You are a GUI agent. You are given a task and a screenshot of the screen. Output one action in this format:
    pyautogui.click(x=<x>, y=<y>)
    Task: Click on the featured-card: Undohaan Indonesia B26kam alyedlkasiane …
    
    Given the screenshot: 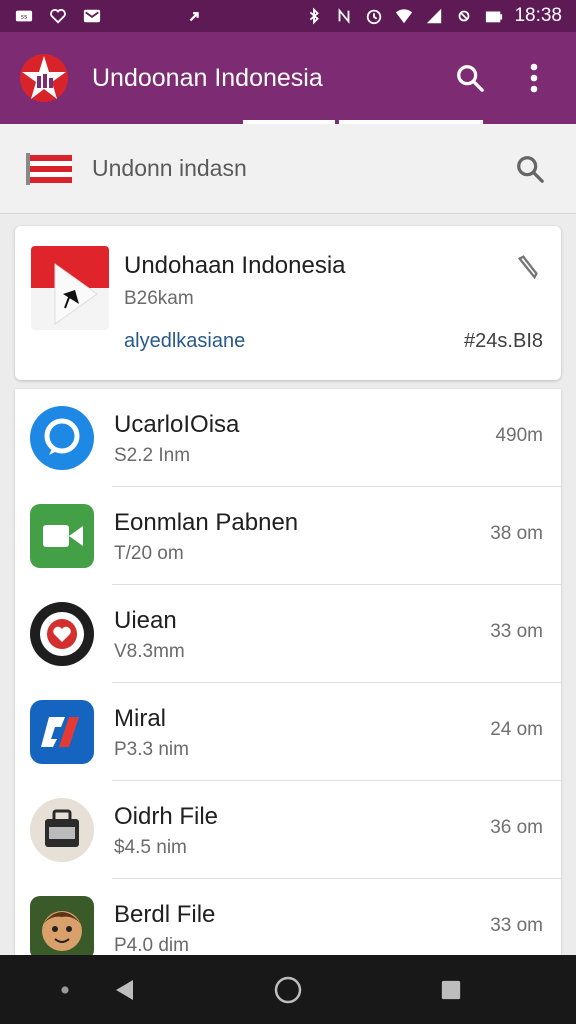 What is the action you would take?
    pyautogui.click(x=288, y=303)
    